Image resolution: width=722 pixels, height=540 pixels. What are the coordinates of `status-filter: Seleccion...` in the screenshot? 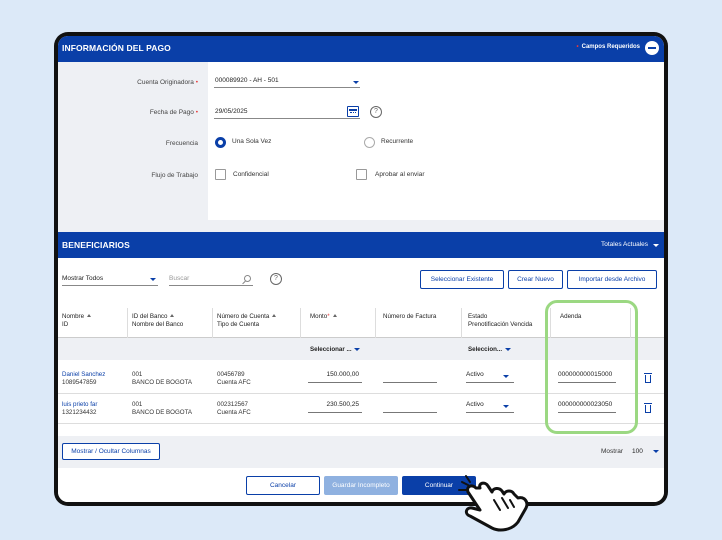 It's located at (485, 349).